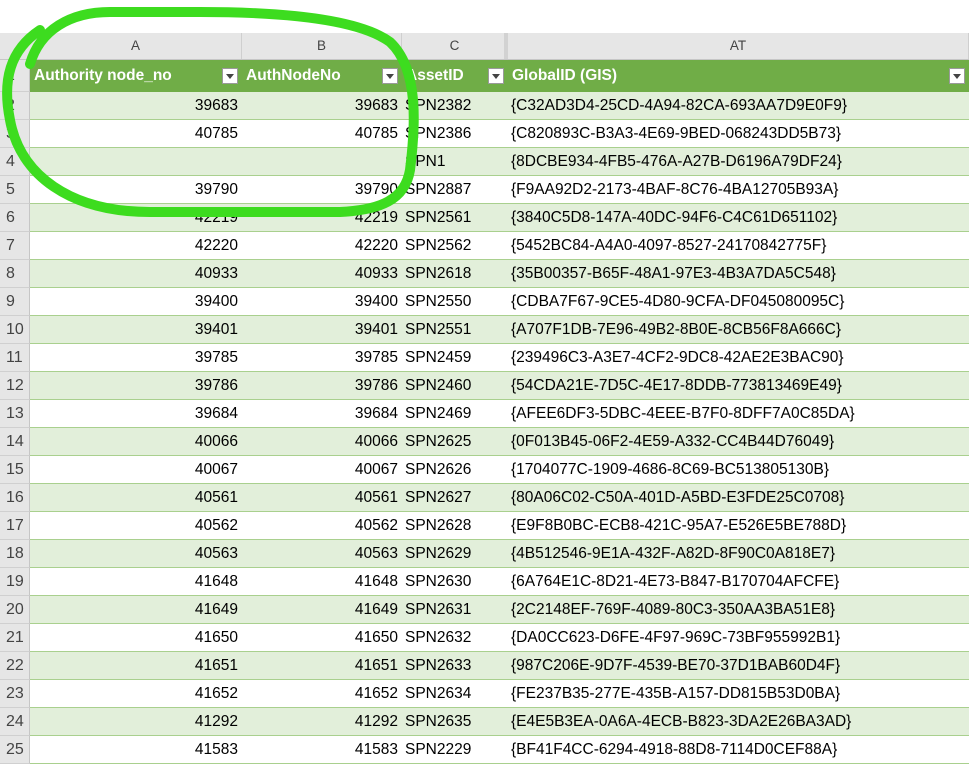 This screenshot has width=969, height=766. Describe the element at coordinates (738, 721) in the screenshot. I see `global-id-cell: {E4E5B3EA-0A6A-4ECB-B823-3DA2E26BA3AD}` at that location.